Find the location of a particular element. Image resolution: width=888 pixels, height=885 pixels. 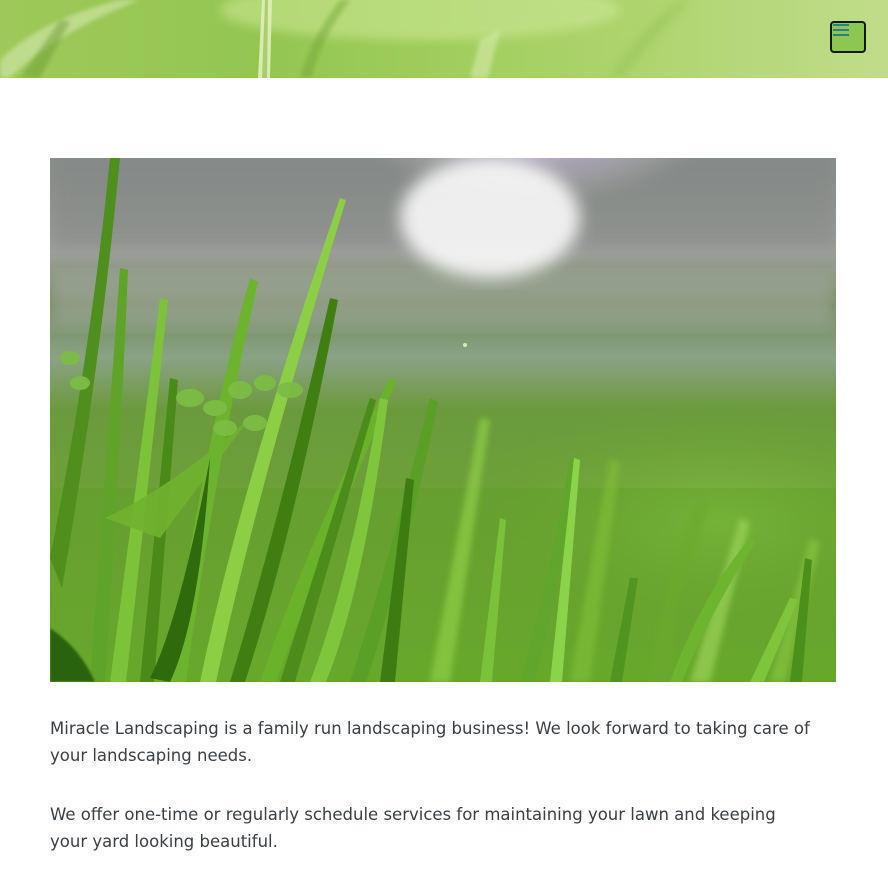

header-grass-image is located at coordinates (444, 39).